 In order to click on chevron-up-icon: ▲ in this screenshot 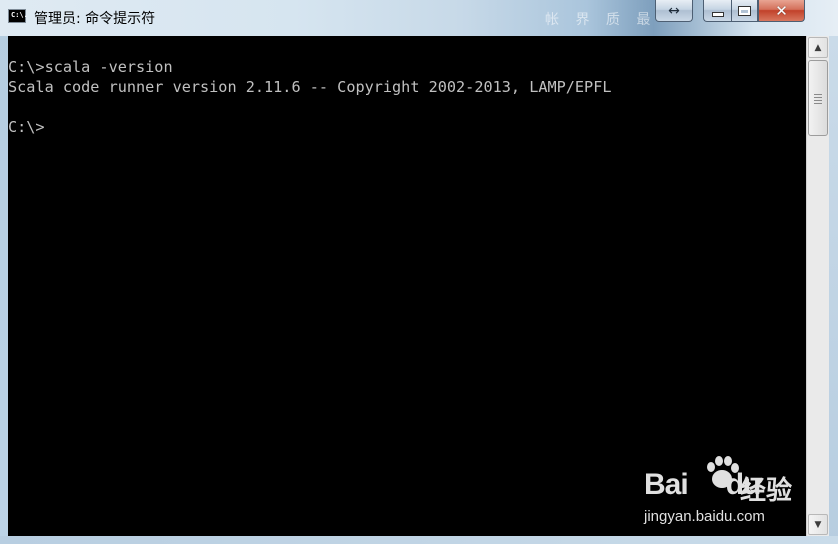, I will do `click(818, 47)`.